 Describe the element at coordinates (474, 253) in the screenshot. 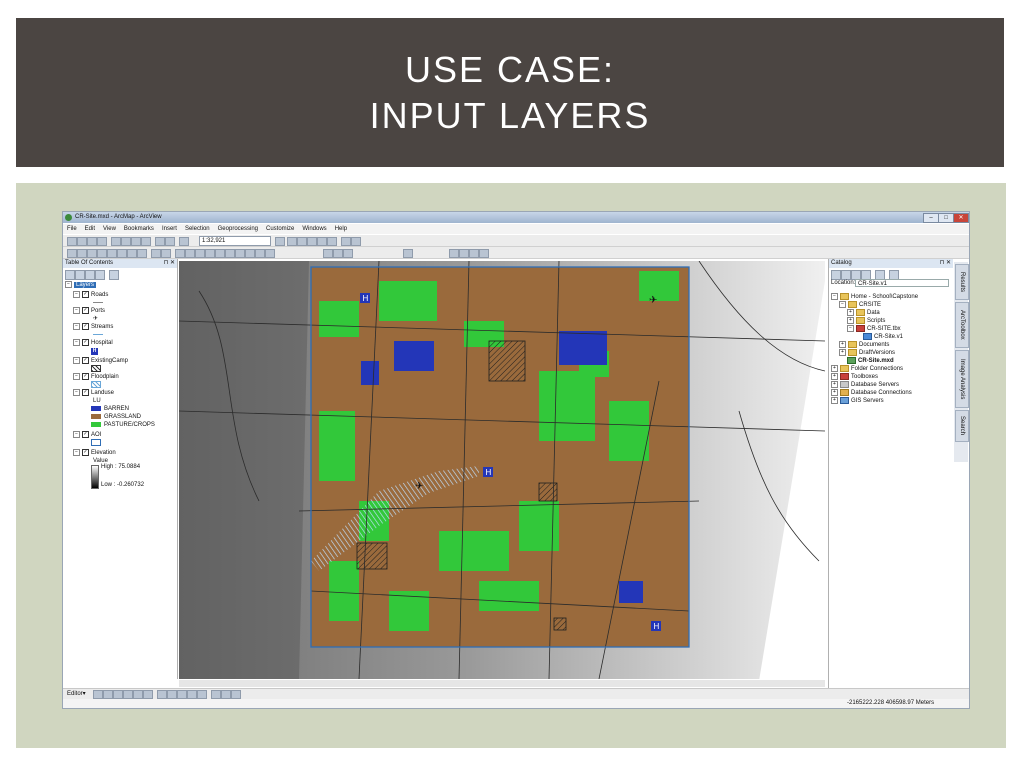

I see `scale-icon` at that location.